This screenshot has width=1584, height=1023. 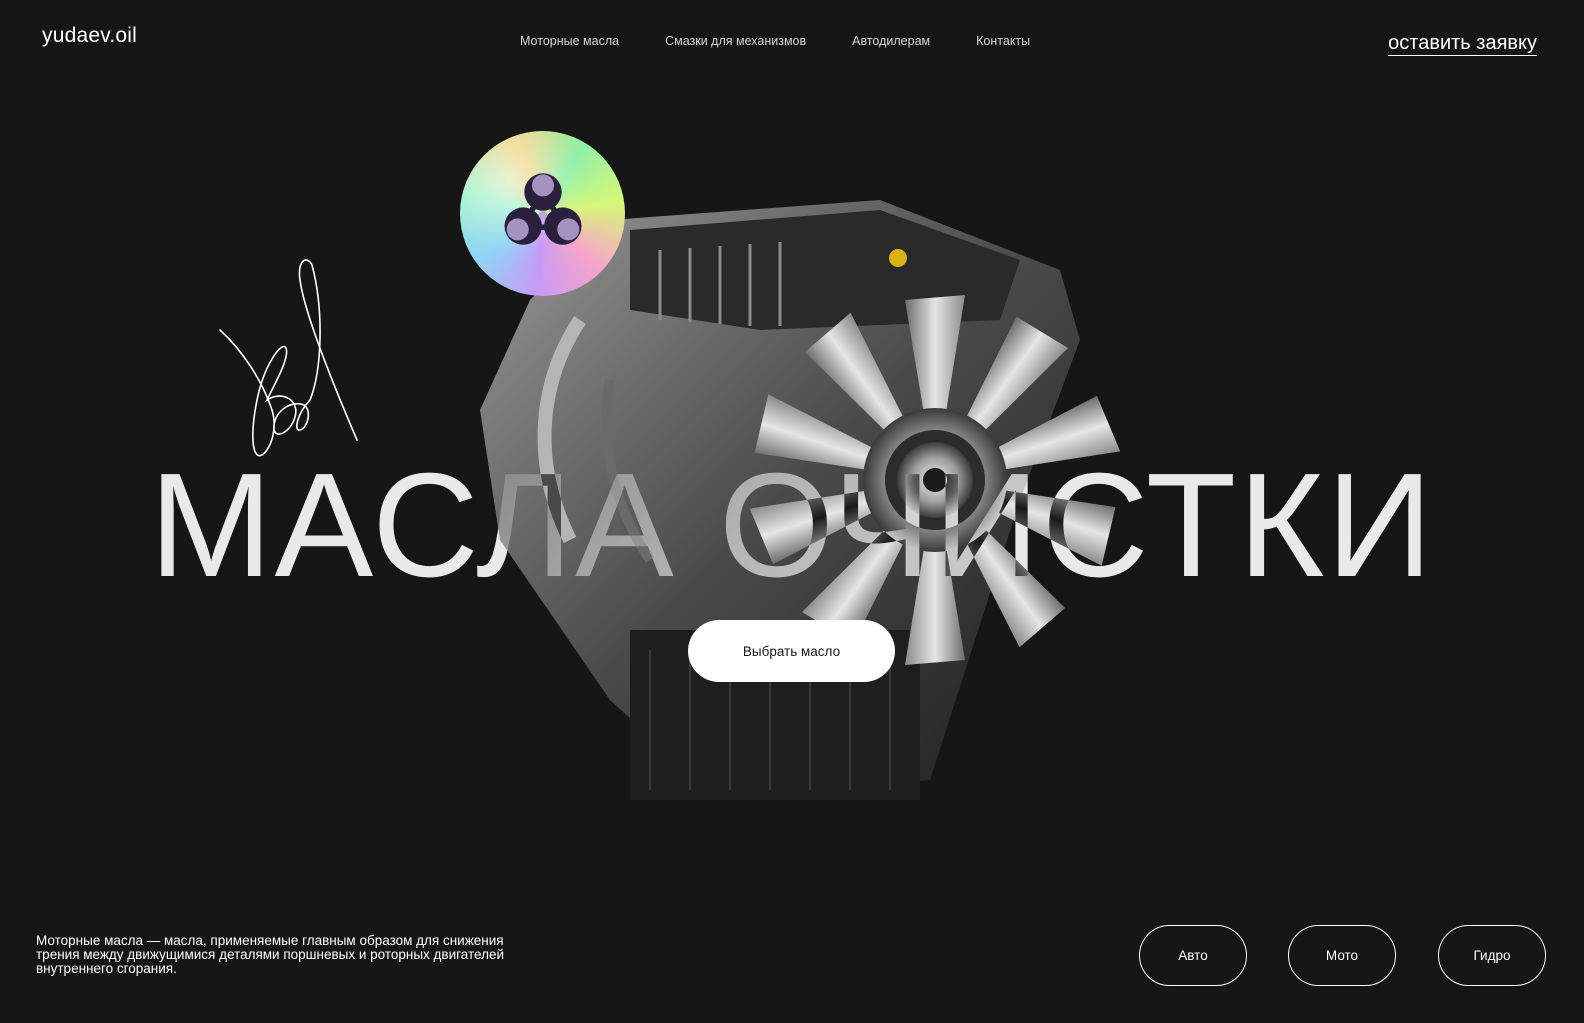 I want to click on request-link: оставить заявку, so click(x=1462, y=44).